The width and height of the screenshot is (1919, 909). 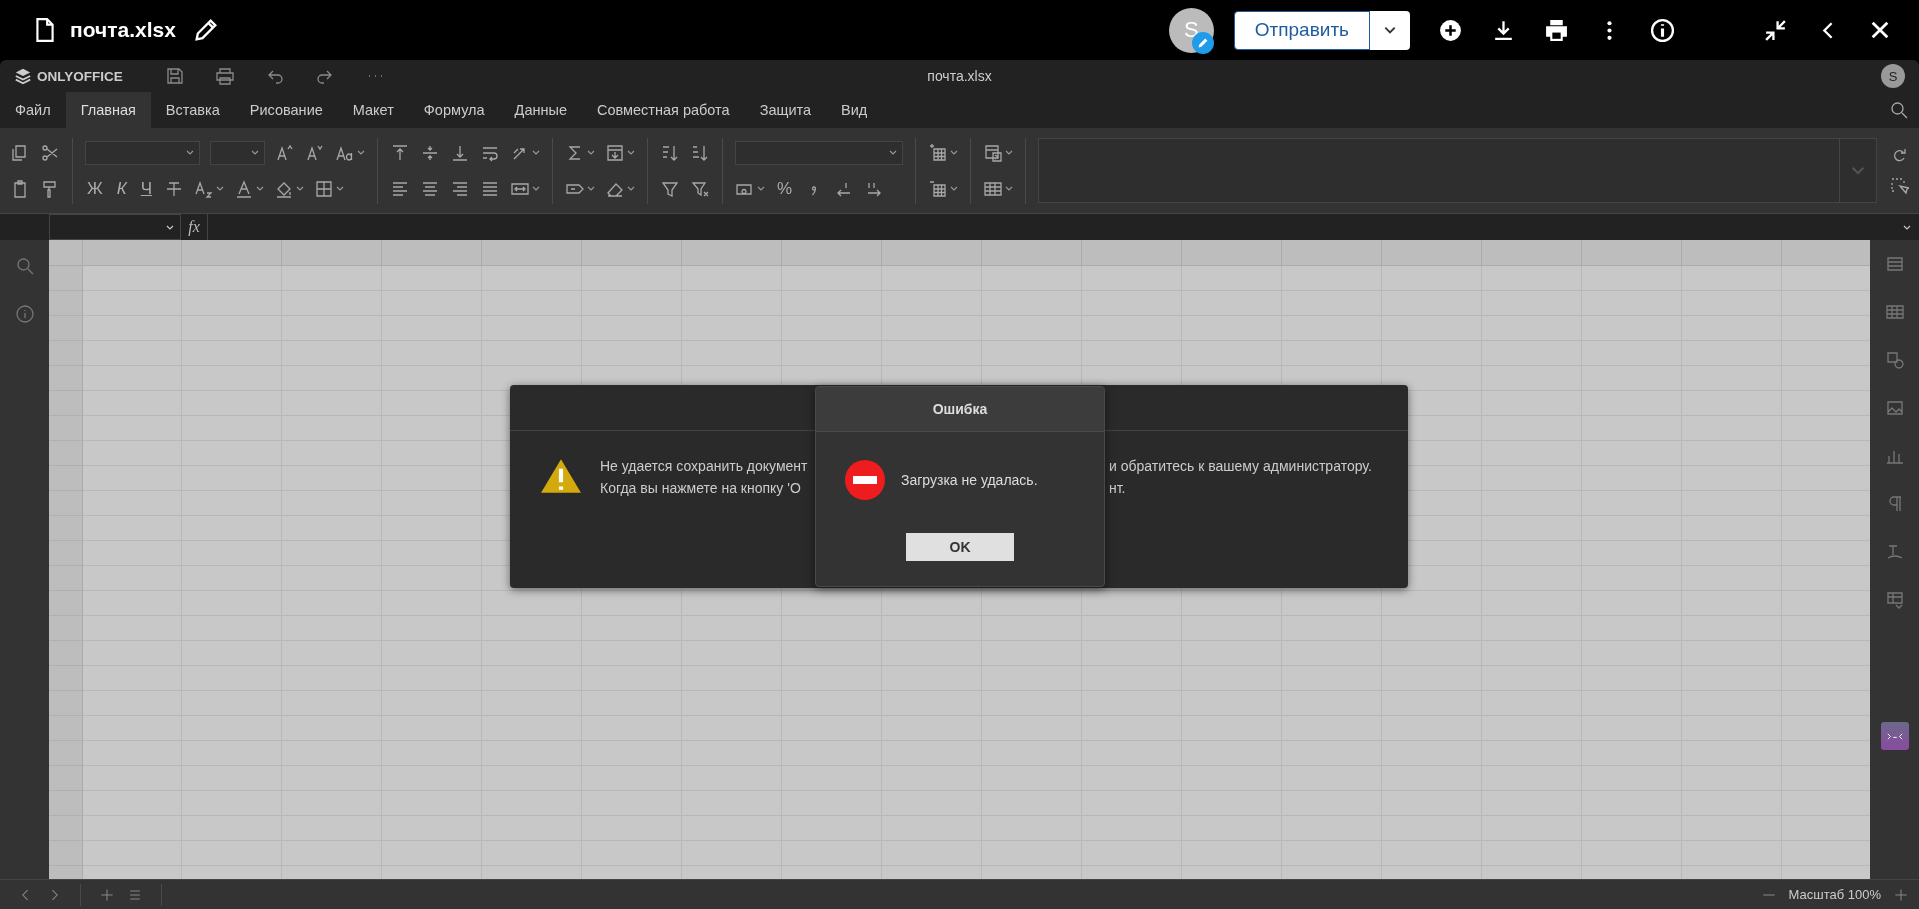 I want to click on dialog-title: Ошибка, so click(x=960, y=409).